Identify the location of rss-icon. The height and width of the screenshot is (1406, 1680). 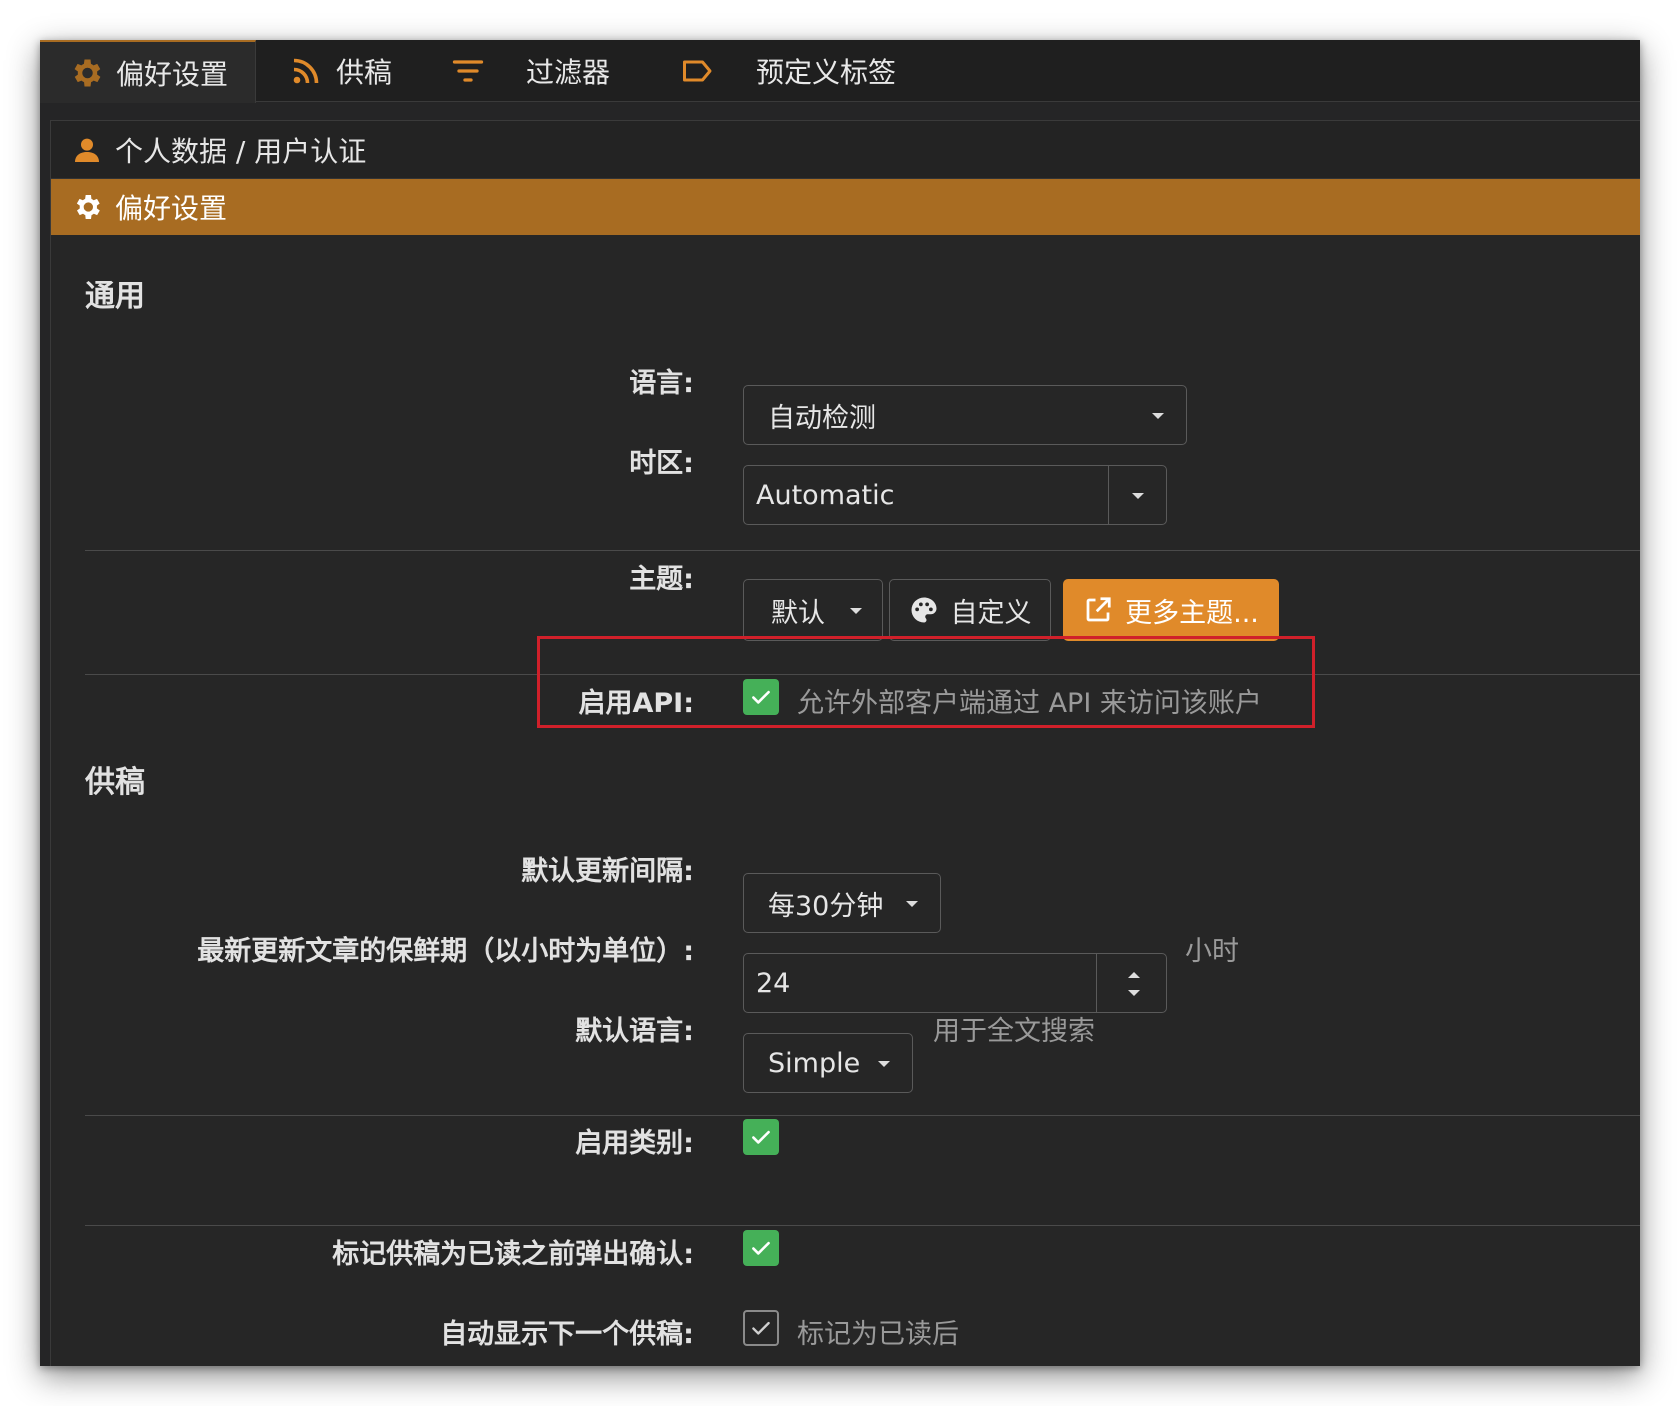
(306, 71).